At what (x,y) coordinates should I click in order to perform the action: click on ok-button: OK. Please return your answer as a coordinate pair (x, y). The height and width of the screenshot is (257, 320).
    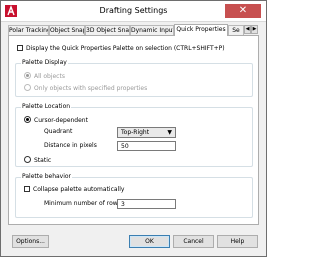
    Looking at the image, I should click on (149, 241).